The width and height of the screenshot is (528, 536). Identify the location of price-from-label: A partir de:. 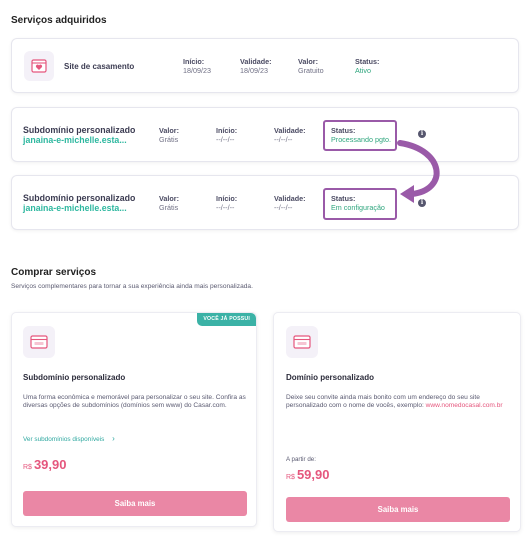
(301, 459).